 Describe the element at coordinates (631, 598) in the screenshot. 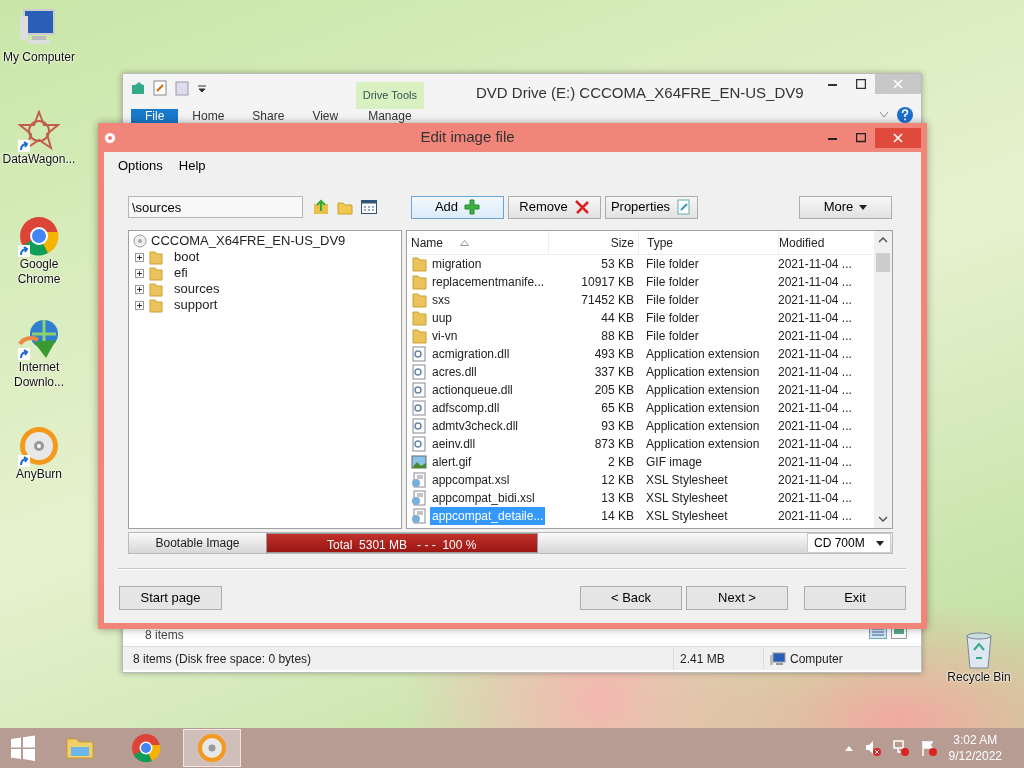

I see `dialog-button: < Back` at that location.